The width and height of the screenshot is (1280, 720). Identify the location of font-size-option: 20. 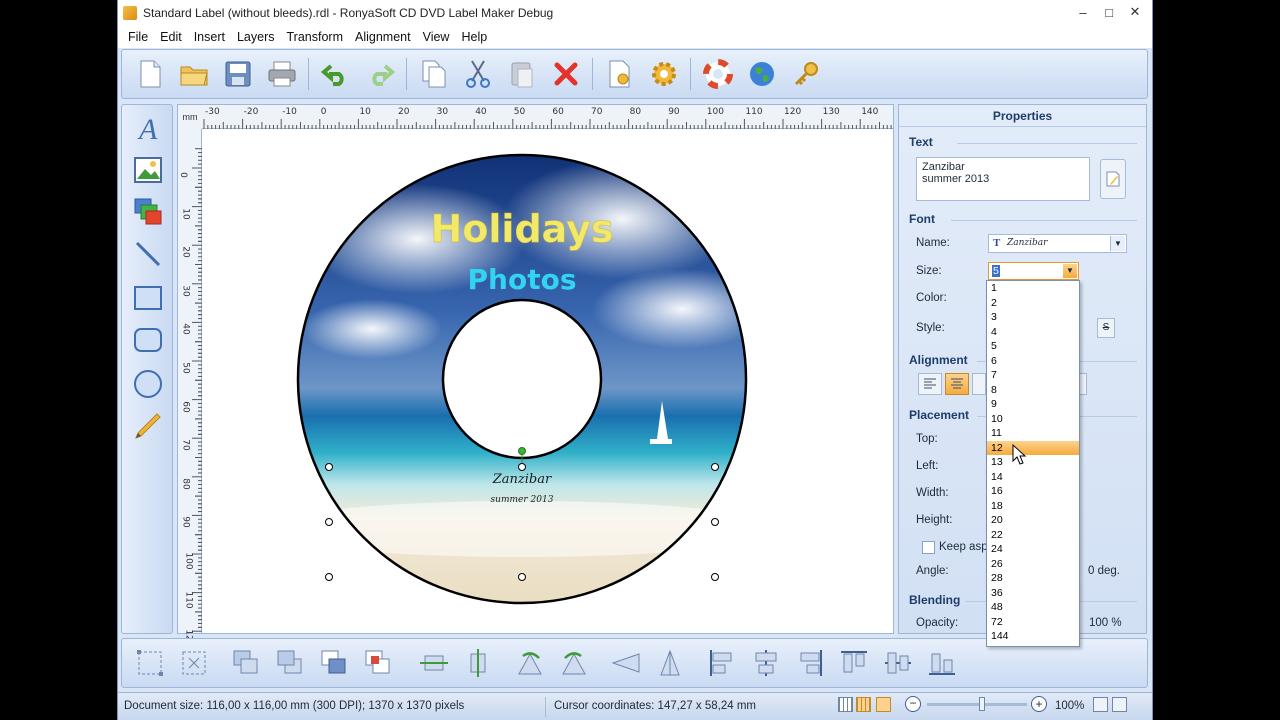
(1033, 520).